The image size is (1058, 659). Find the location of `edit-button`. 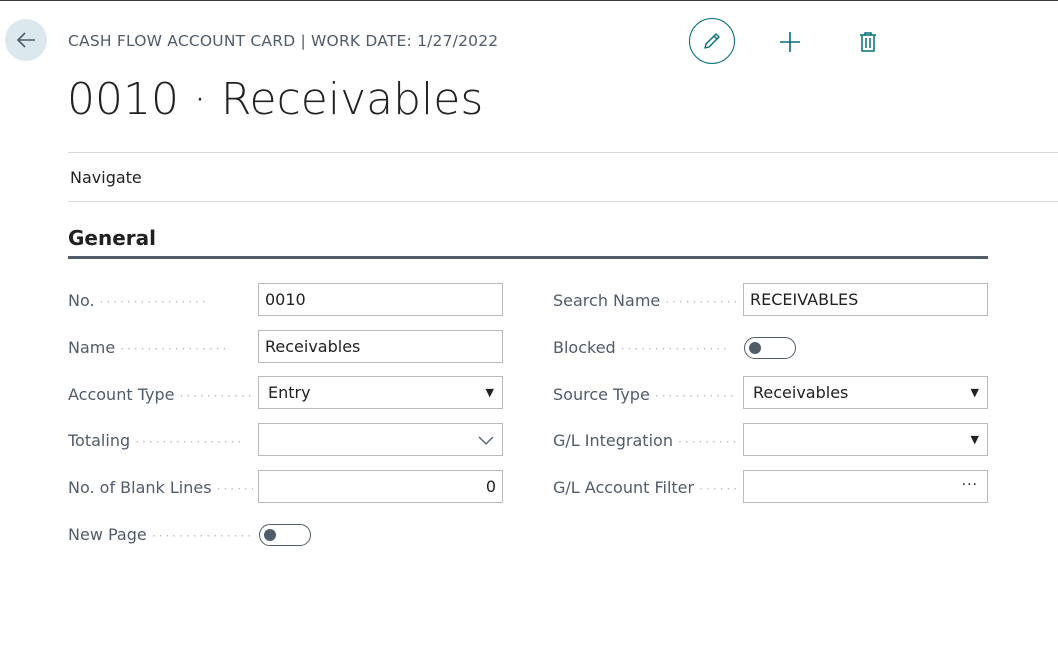

edit-button is located at coordinates (712, 41).